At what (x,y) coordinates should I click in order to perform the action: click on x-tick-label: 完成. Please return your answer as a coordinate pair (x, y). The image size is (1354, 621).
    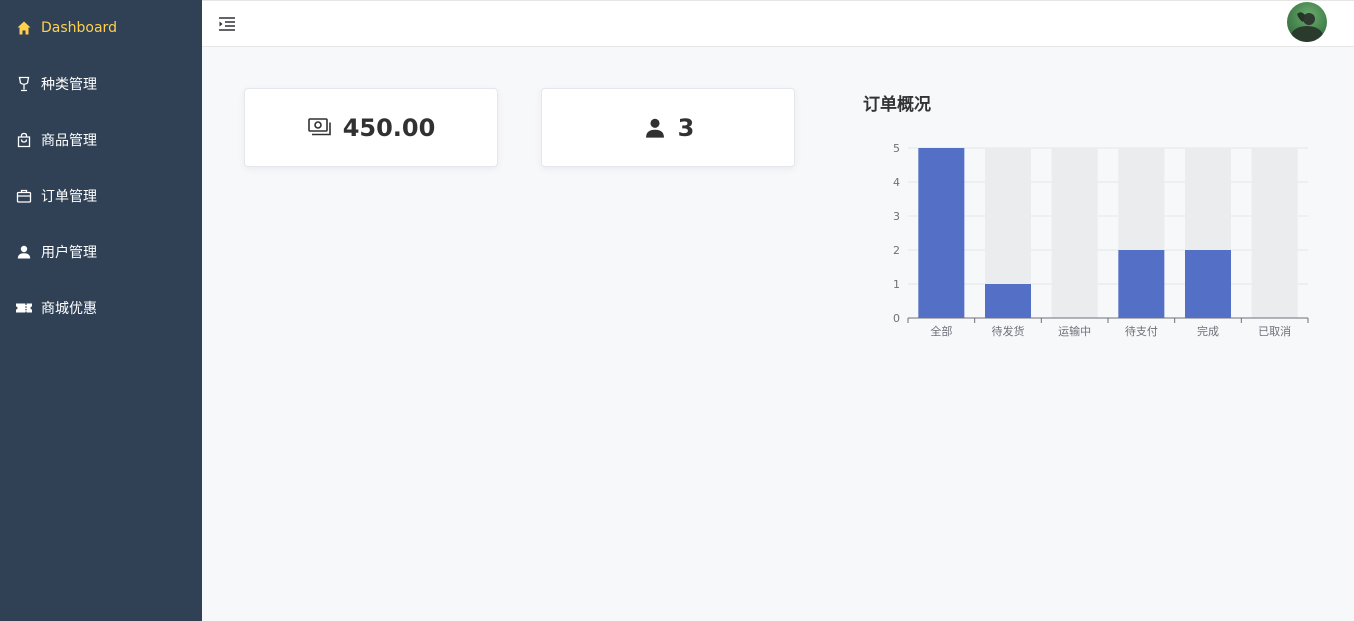
    Looking at the image, I should click on (1208, 331).